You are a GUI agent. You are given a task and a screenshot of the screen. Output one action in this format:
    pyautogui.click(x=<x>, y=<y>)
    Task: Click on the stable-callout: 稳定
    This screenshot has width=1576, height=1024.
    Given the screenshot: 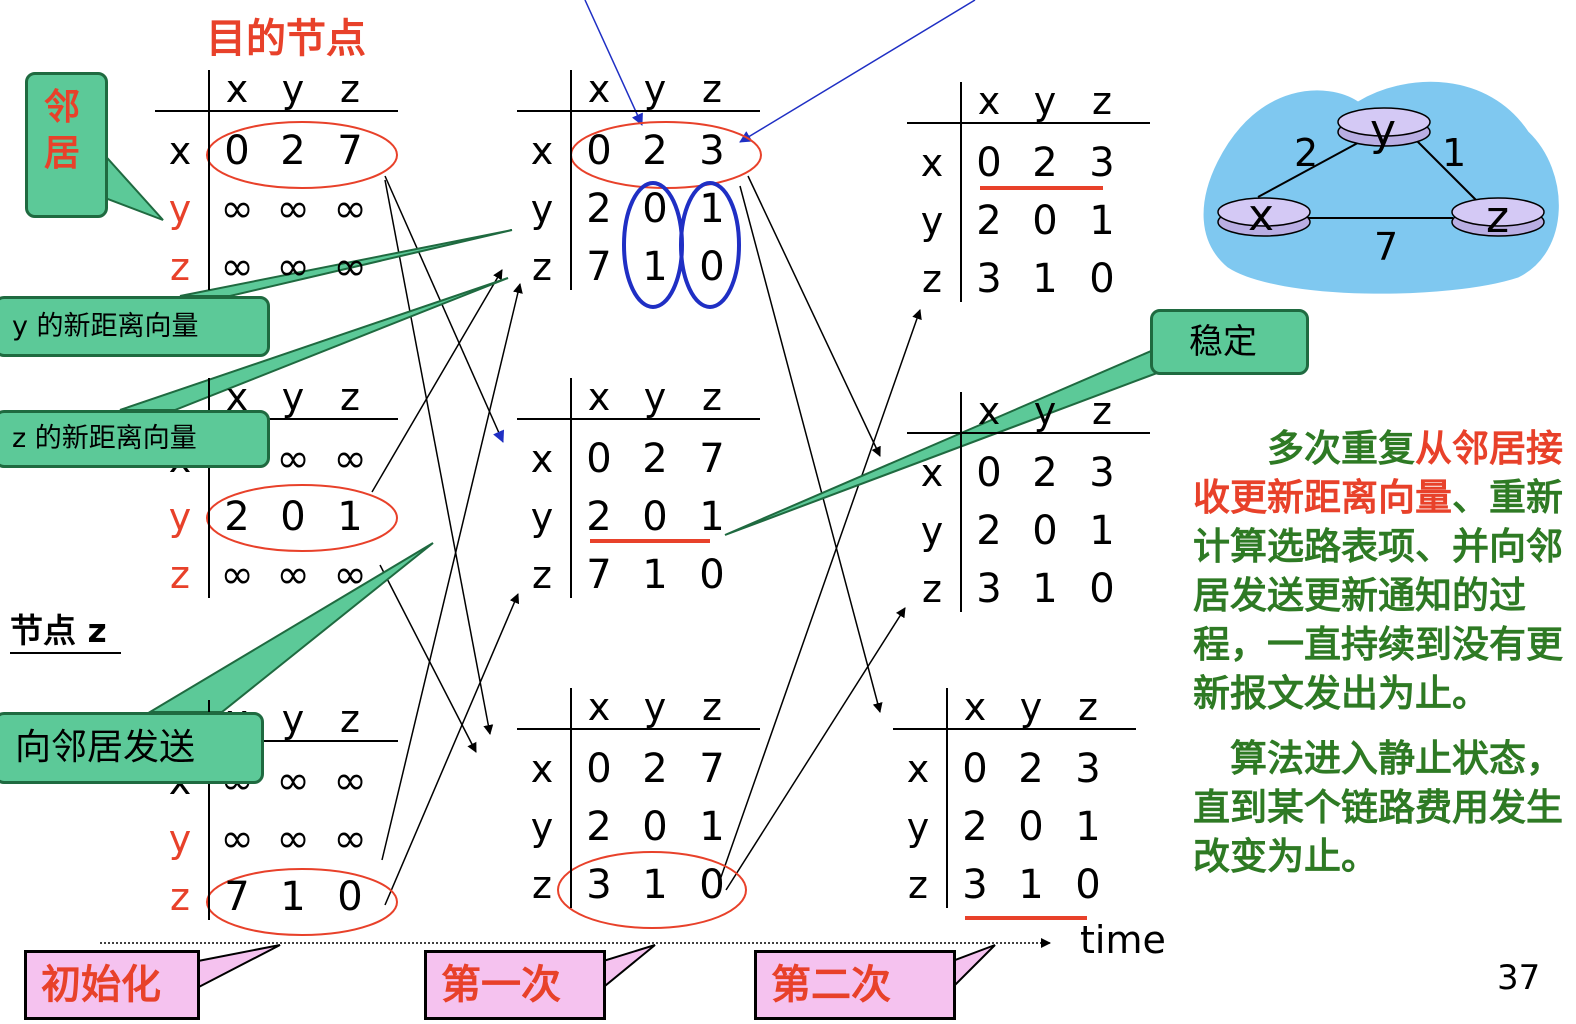 What is the action you would take?
    pyautogui.click(x=1229, y=342)
    